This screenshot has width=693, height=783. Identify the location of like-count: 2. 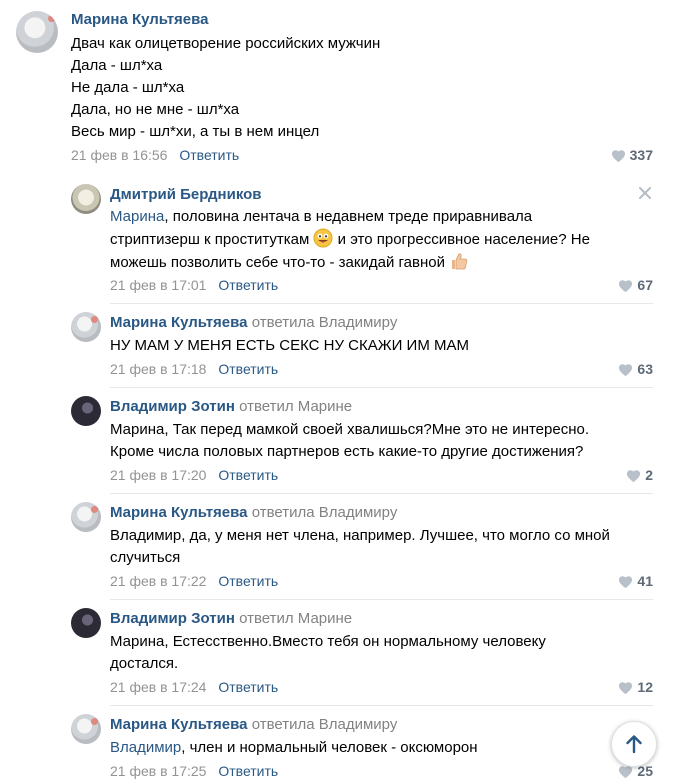
(649, 475).